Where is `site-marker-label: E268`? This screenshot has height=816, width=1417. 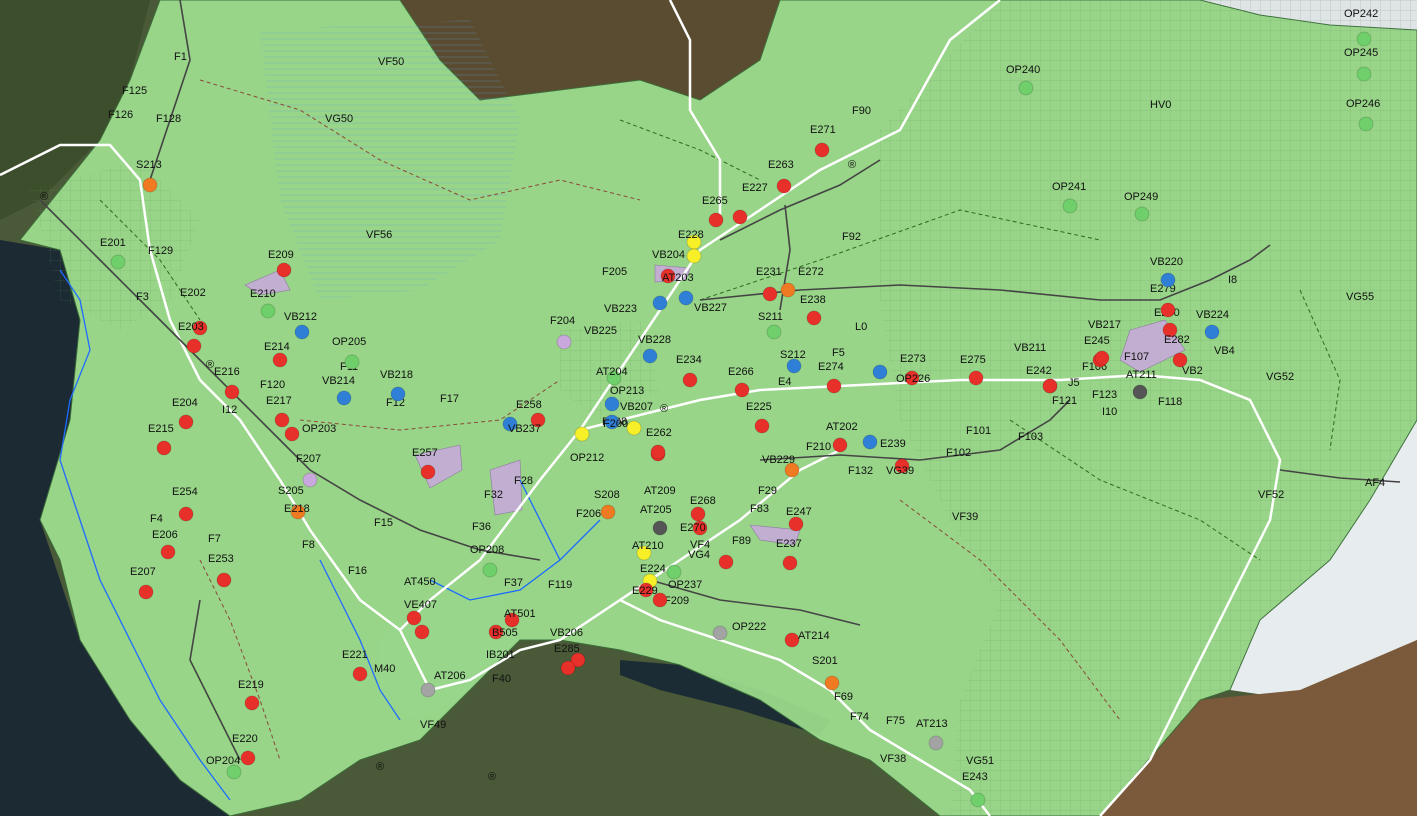 site-marker-label: E268 is located at coordinates (703, 501).